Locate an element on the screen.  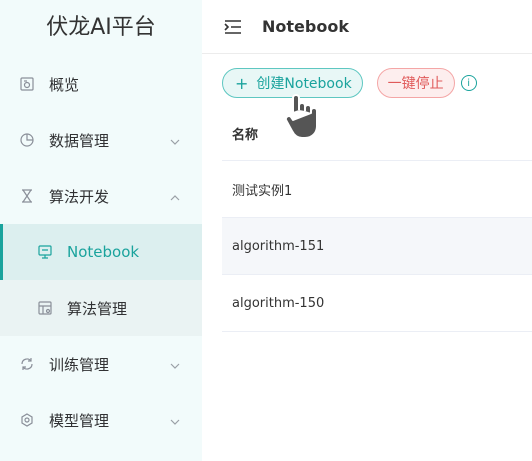
stop-all-button: 一键停止 is located at coordinates (415, 83).